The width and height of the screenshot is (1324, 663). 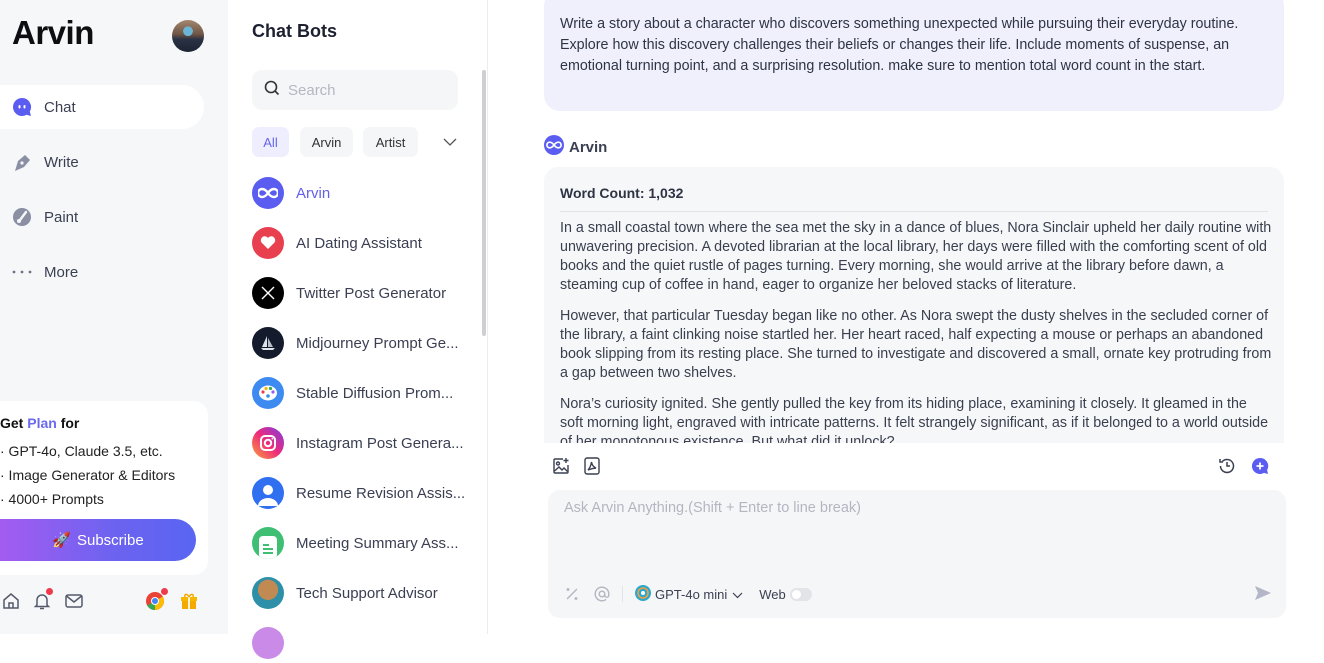 I want to click on promo-feature: · GPT-4o, Claude 3.5, etc., so click(x=81, y=451).